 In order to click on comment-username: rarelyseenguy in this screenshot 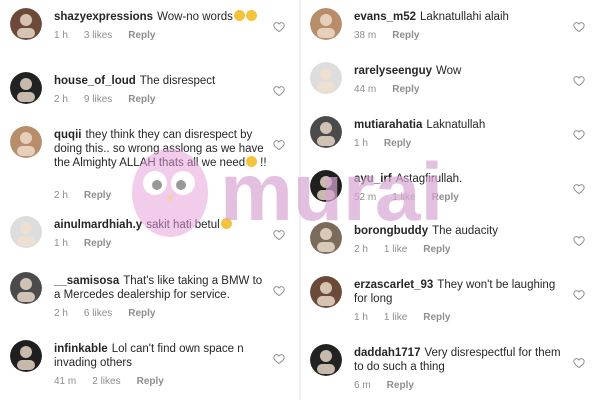, I will do `click(393, 71)`.